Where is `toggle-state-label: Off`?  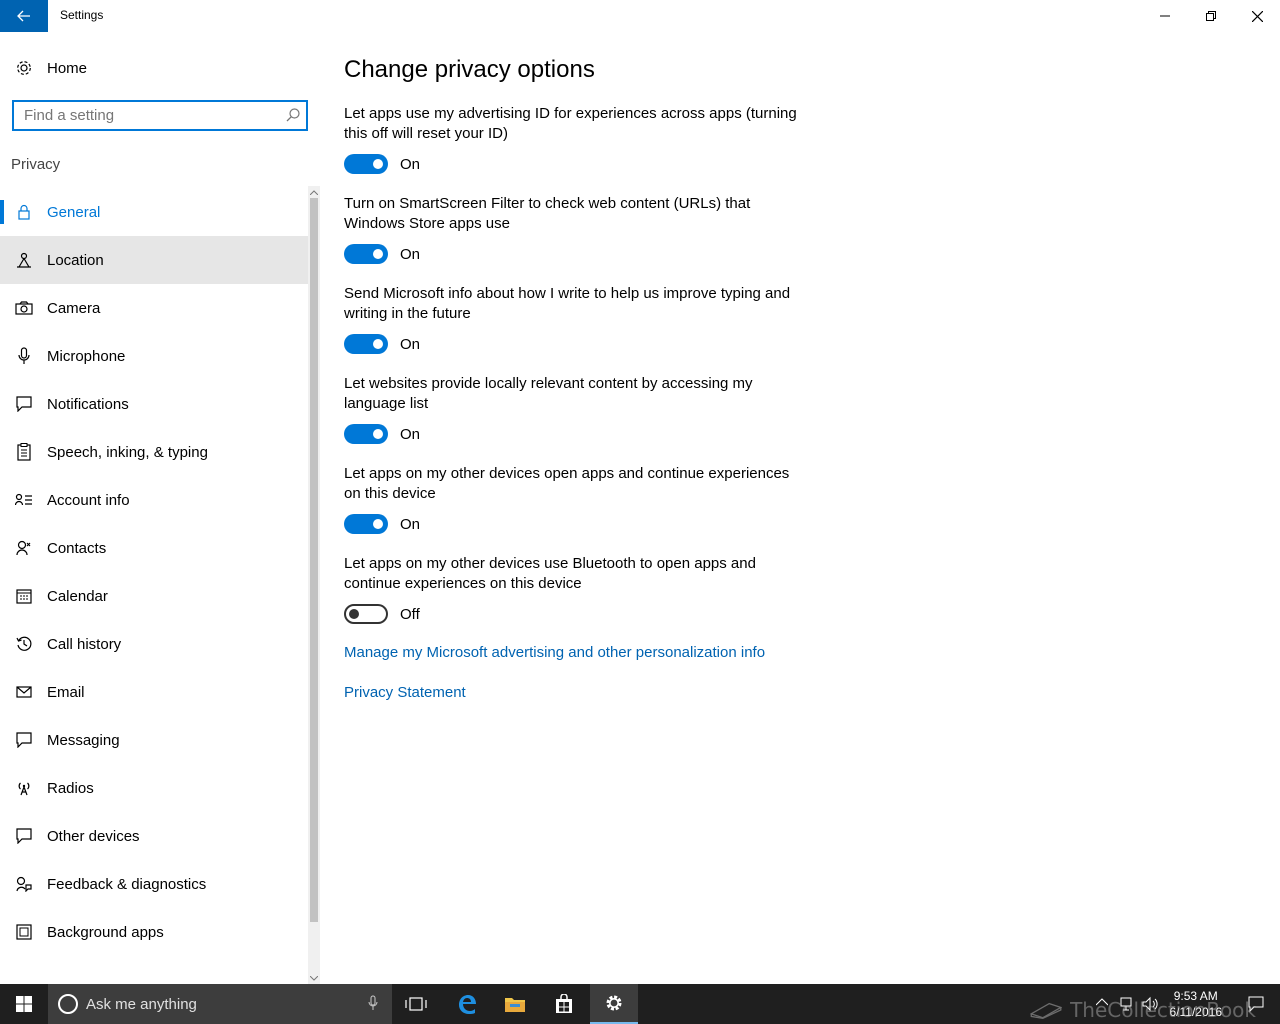 toggle-state-label: Off is located at coordinates (410, 614).